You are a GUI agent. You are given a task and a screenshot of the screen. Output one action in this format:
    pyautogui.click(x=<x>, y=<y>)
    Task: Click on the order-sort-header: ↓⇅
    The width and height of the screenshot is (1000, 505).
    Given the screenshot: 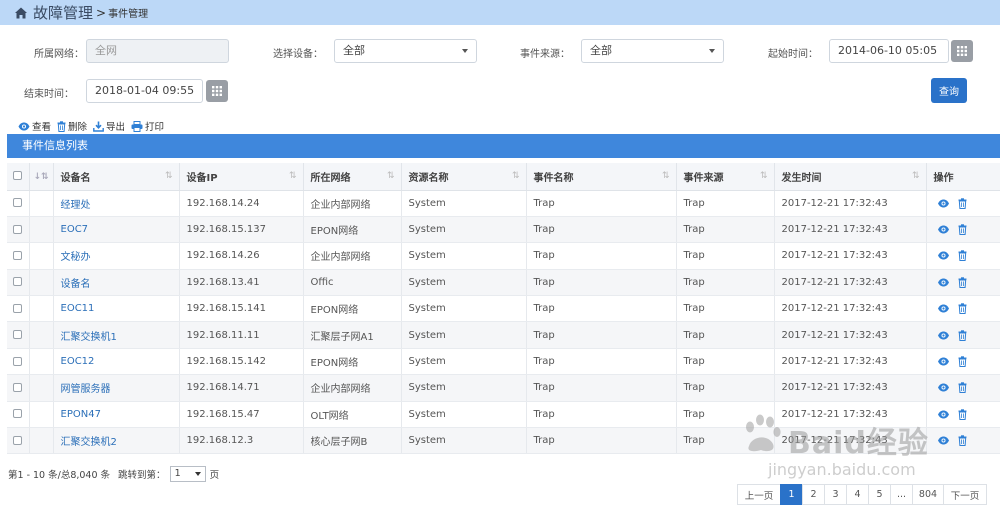 What is the action you would take?
    pyautogui.click(x=41, y=177)
    